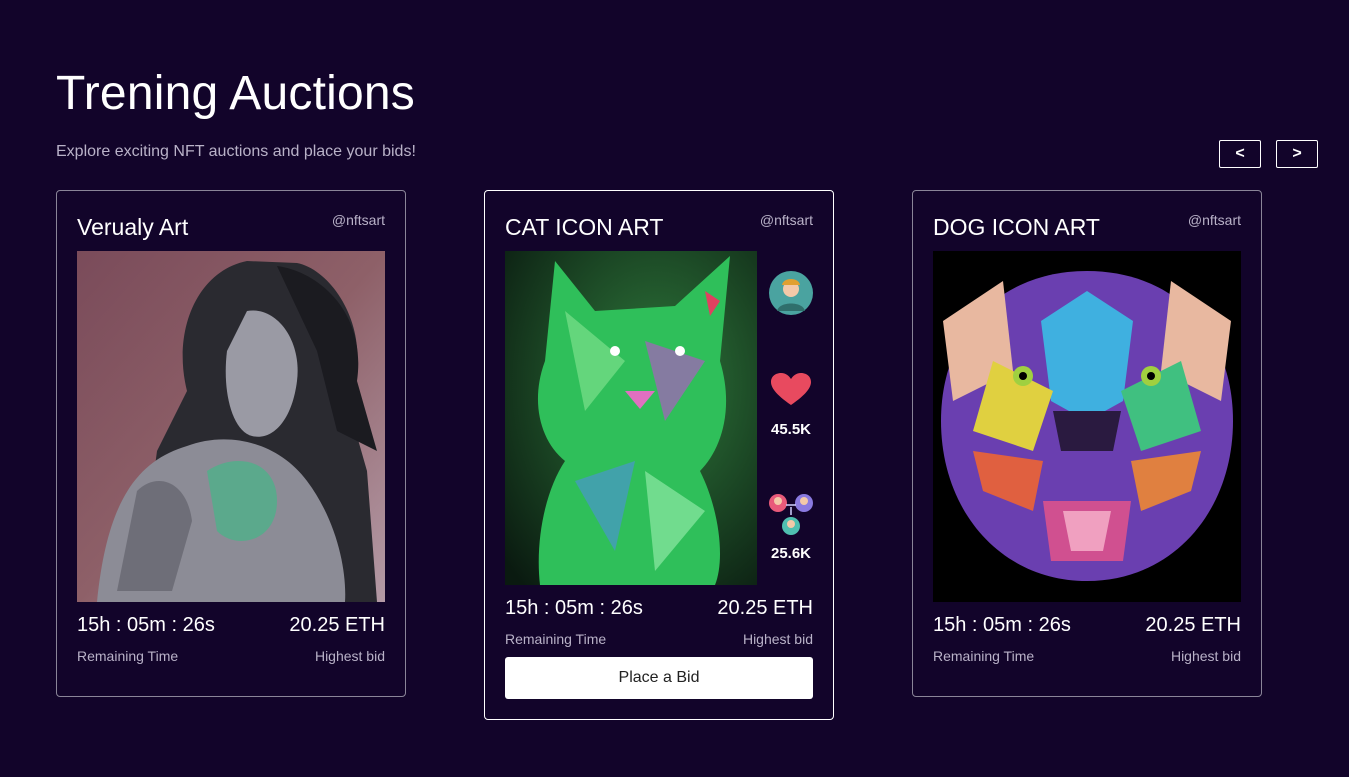 The height and width of the screenshot is (777, 1349). I want to click on page-title: Trening Auctions, so click(235, 93).